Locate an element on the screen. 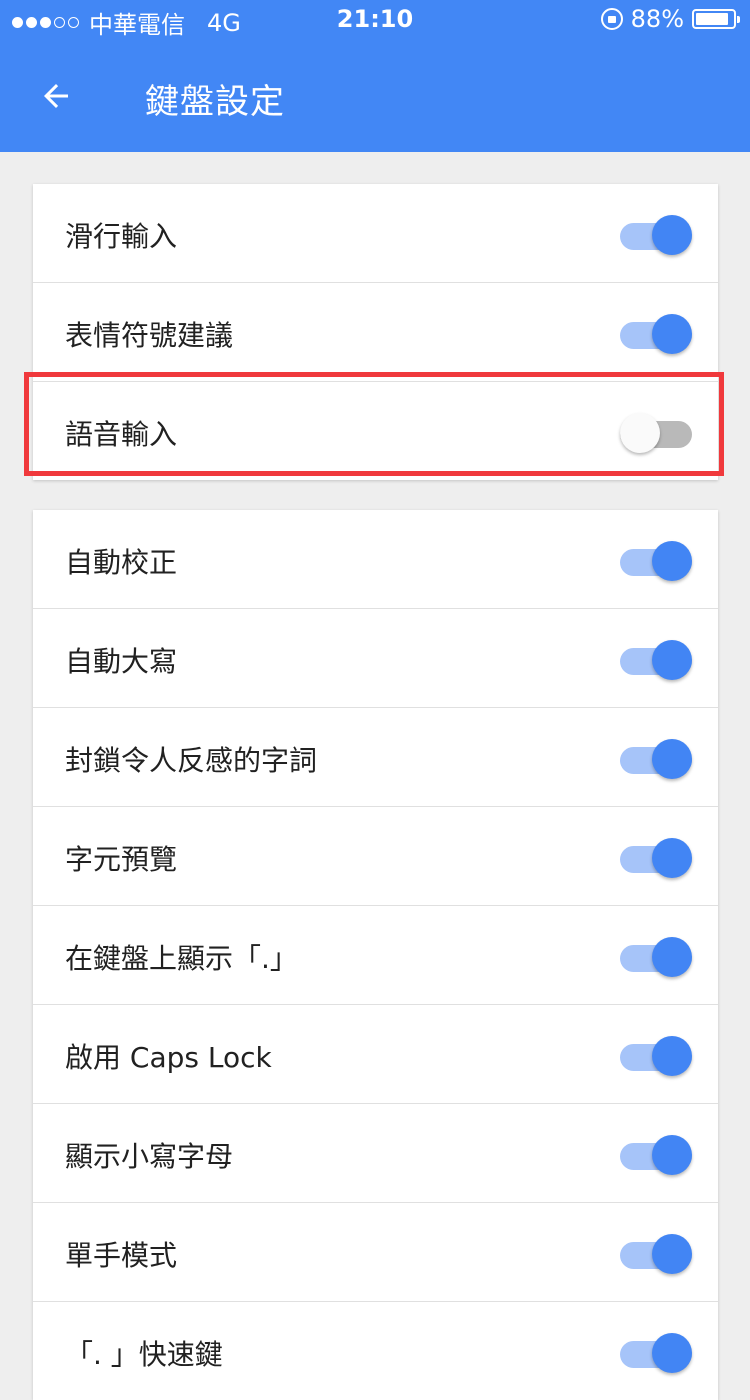 This screenshot has height=1400, width=750. setting-label: 滑行輸入 is located at coordinates (121, 236).